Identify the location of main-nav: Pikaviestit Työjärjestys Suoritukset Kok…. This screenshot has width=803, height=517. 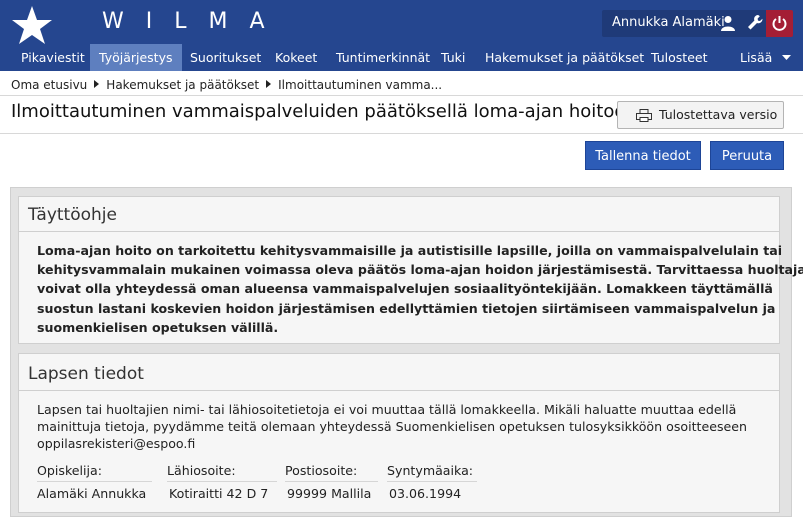
(401, 57).